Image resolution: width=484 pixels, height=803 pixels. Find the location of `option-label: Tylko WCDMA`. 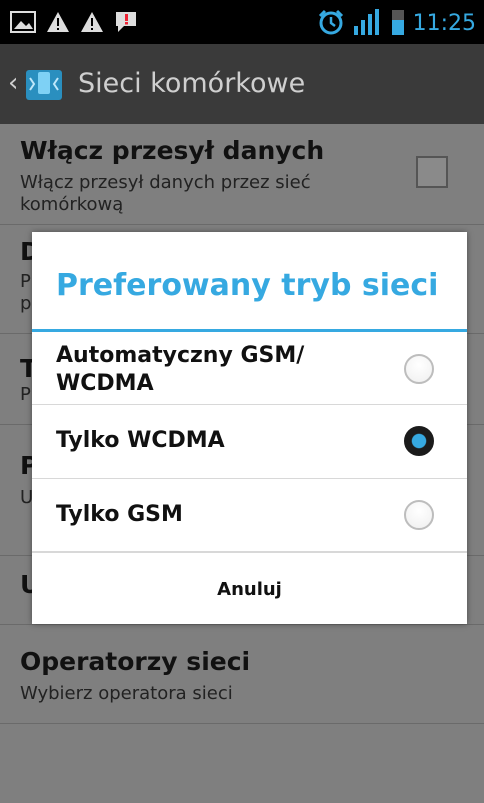

option-label: Tylko WCDMA is located at coordinates (140, 440).